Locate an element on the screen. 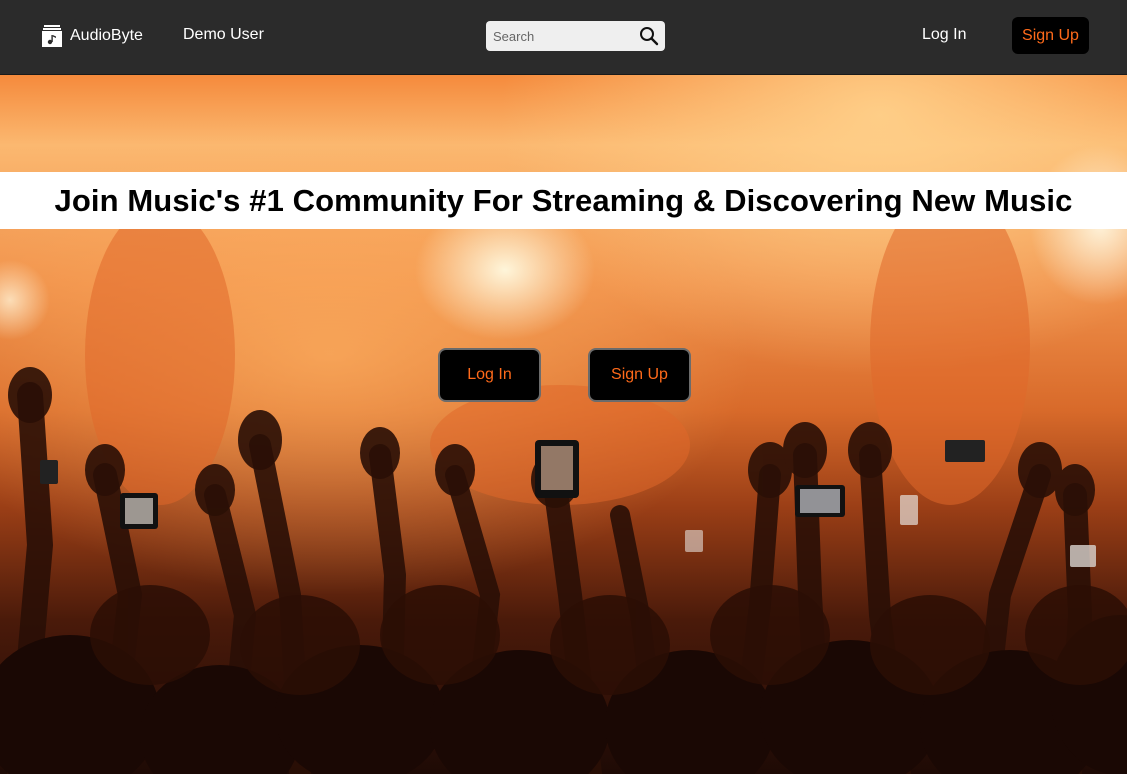 Image resolution: width=1127 pixels, height=774 pixels. hero-signup-button: Sign Up is located at coordinates (639, 375).